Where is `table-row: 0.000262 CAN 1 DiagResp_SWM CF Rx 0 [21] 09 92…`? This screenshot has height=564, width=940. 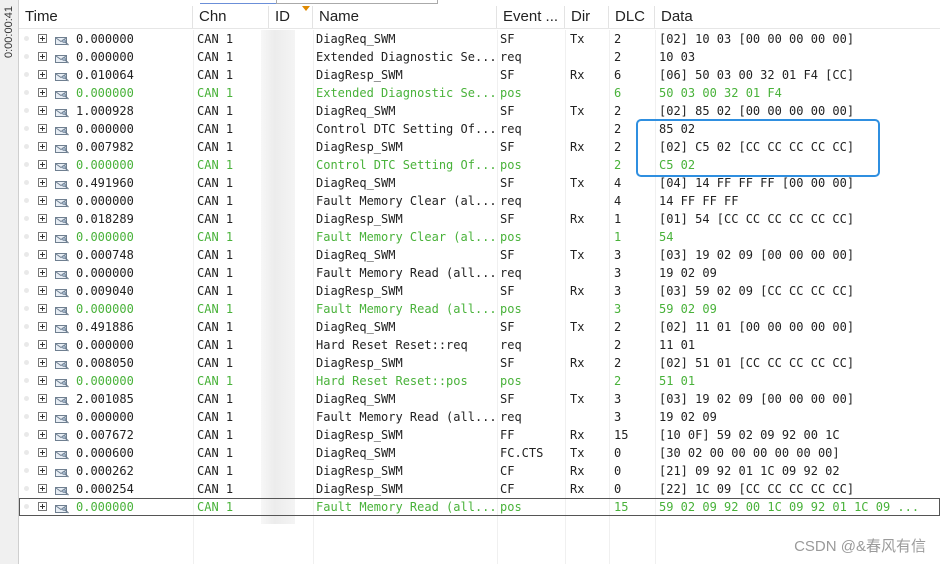 table-row: 0.000262 CAN 1 DiagResp_SWM CF Rx 0 [21] 09 92… is located at coordinates (479, 471).